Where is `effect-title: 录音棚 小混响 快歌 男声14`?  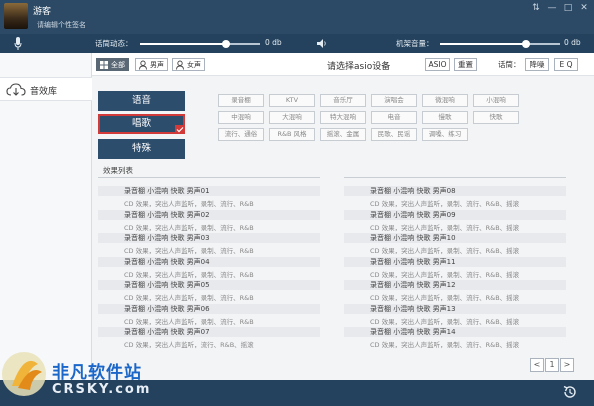 effect-title: 录音棚 小混响 快歌 男声14 is located at coordinates (455, 332).